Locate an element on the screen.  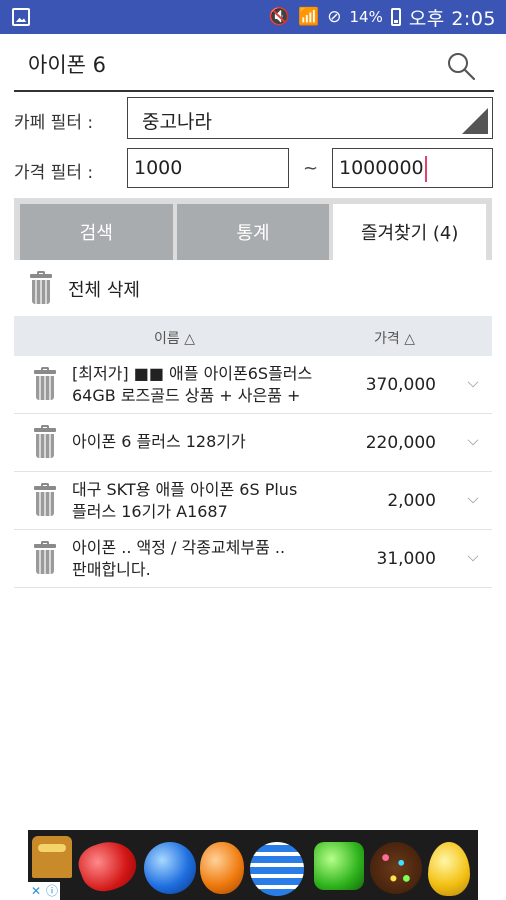
tab-search: 검색 is located at coordinates (96, 232).